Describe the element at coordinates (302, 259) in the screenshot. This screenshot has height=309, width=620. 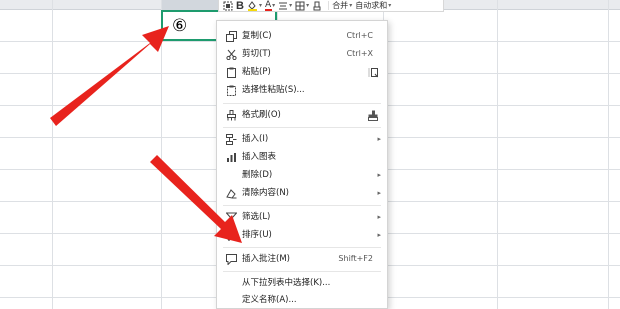
I see `menu-item-insert-comment: 插入批注(M) Shift+F2` at that location.